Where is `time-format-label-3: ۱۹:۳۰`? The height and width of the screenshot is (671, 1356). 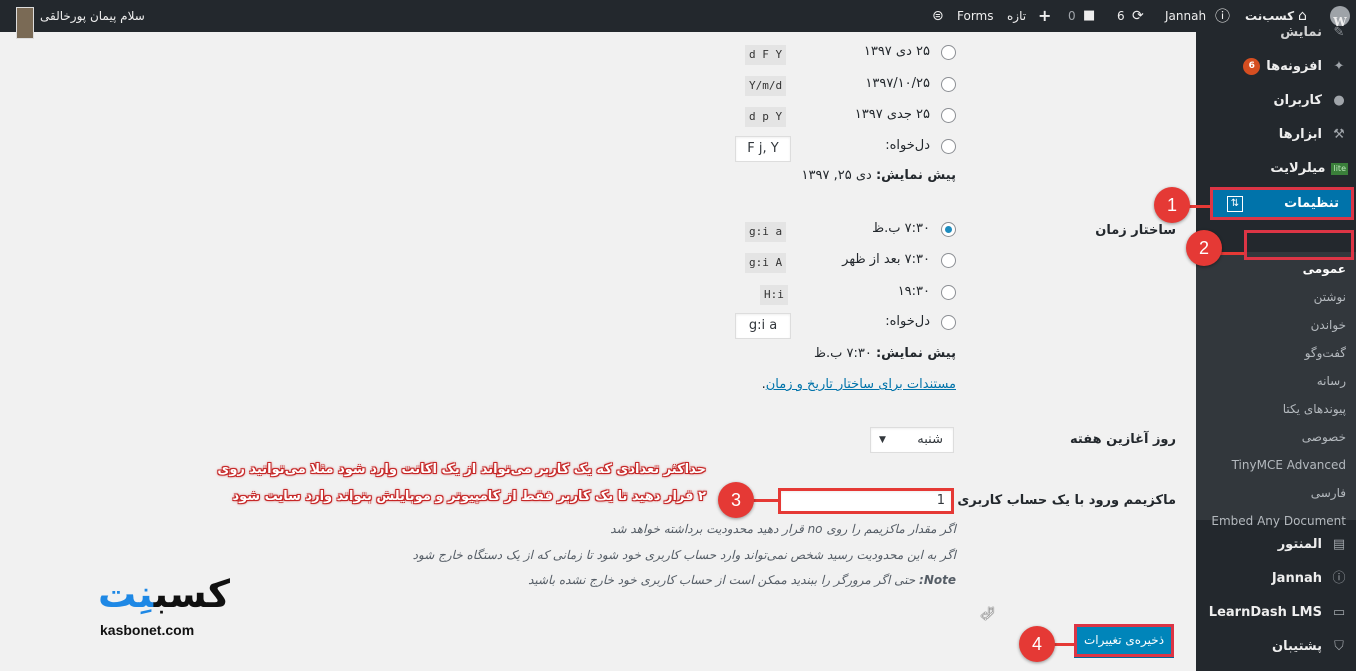
time-format-label-3: ۱۹:۳۰ is located at coordinates (913, 291).